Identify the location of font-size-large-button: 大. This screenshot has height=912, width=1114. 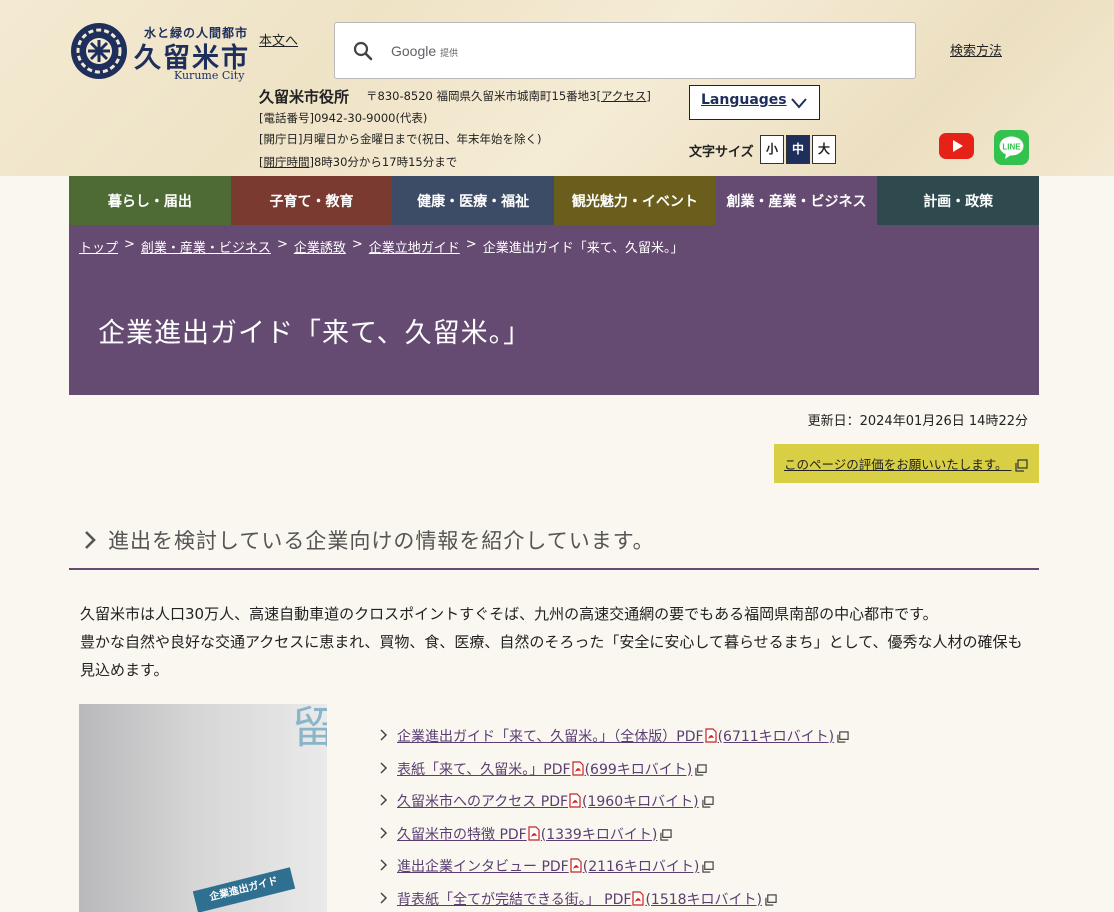
(824, 149).